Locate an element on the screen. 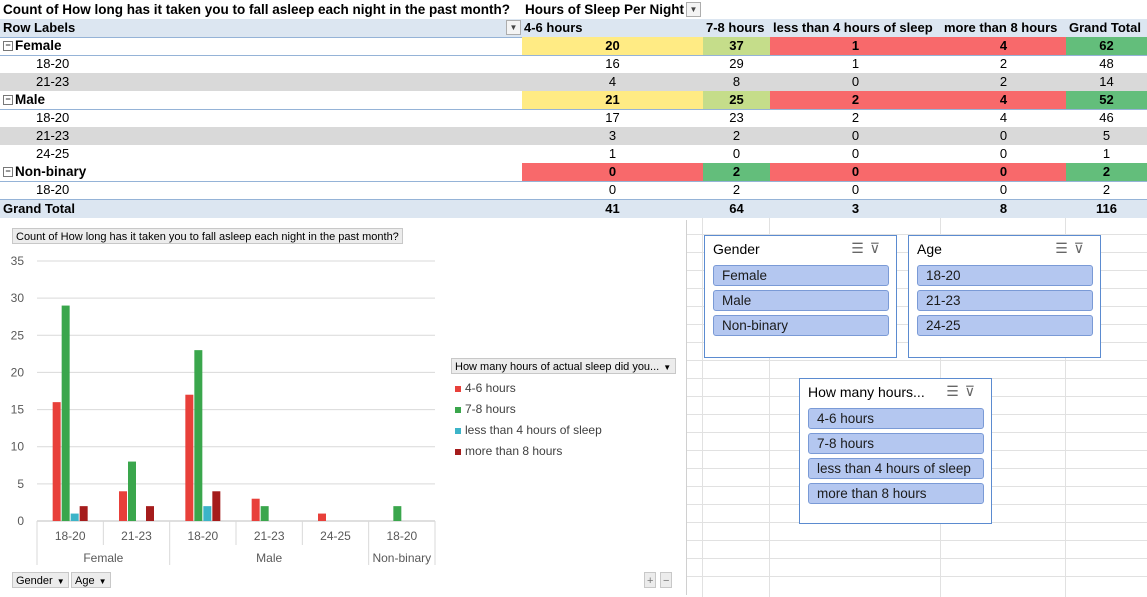 The width and height of the screenshot is (1147, 597). pivot-cell: 48 is located at coordinates (1106, 63).